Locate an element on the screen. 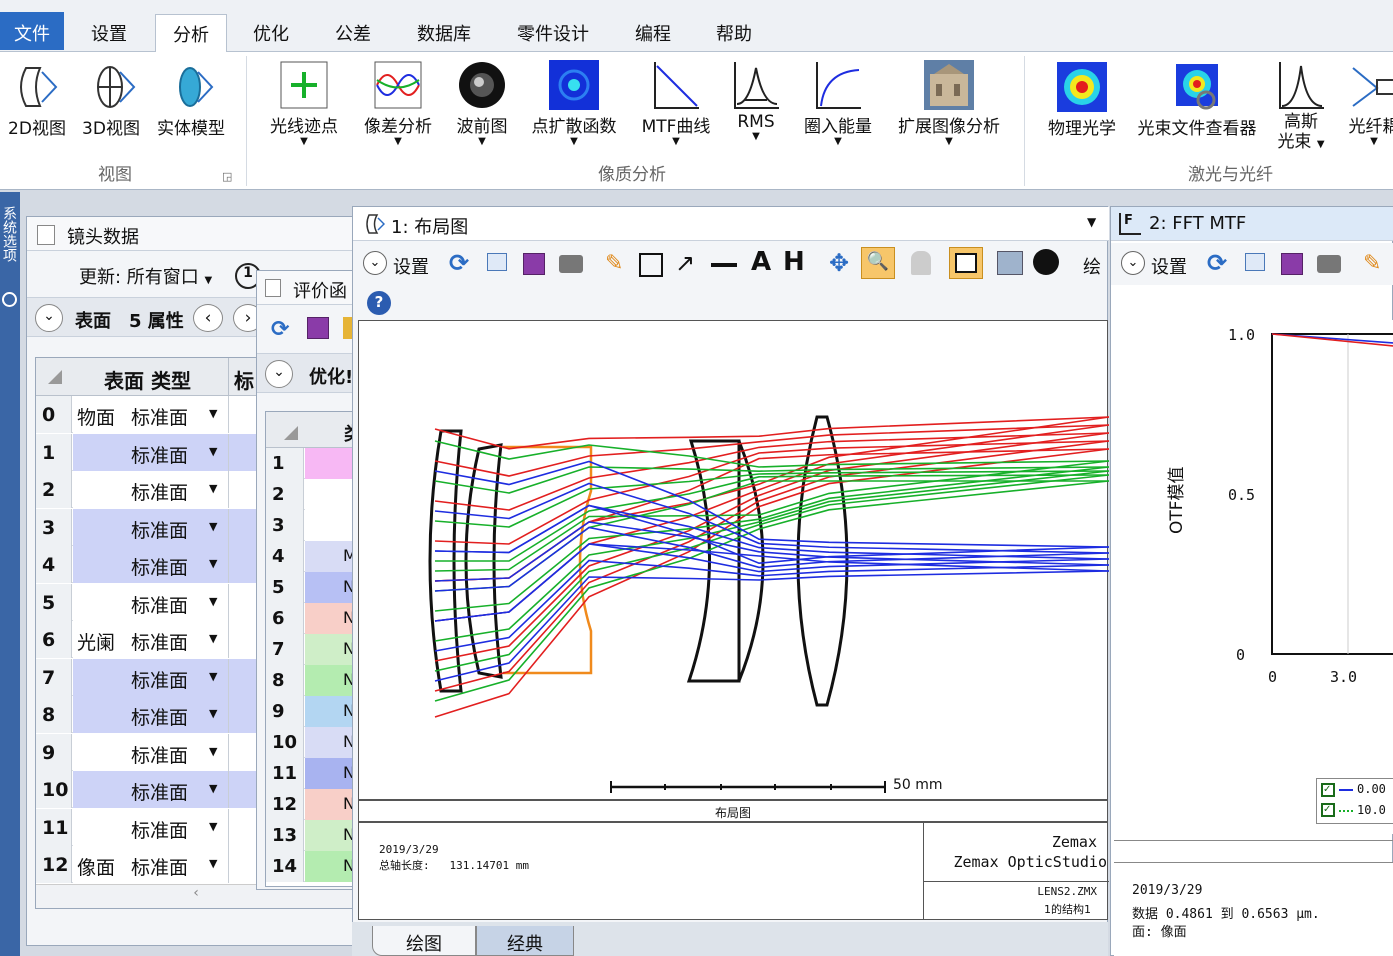 This screenshot has width=1393, height=956. window-menu-icon: ▼ is located at coordinates (1091, 222).